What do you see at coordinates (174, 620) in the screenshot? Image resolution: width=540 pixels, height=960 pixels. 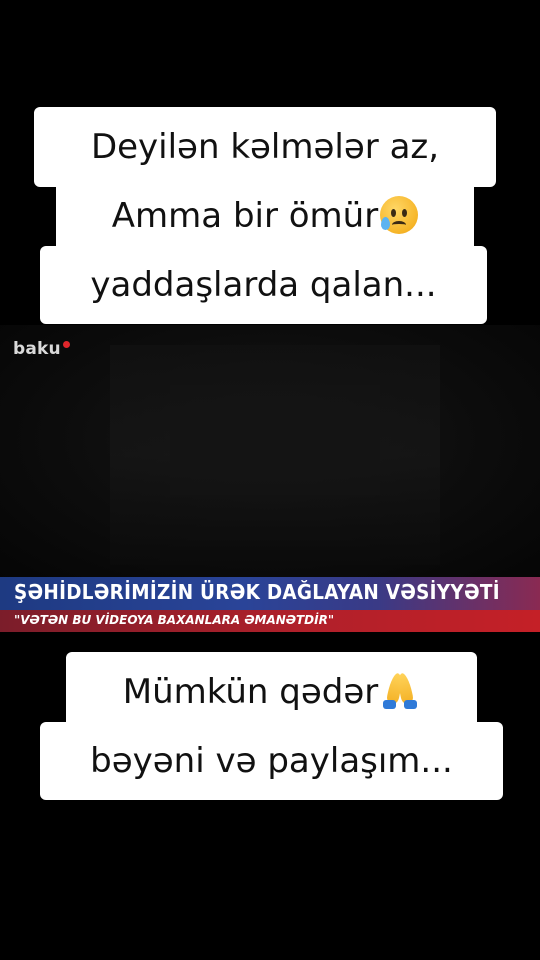 I see `ticker-subtitle: "VƏTƏN BU VİDEOYA BAXANLARA ƏMANƏTDİR"` at bounding box center [174, 620].